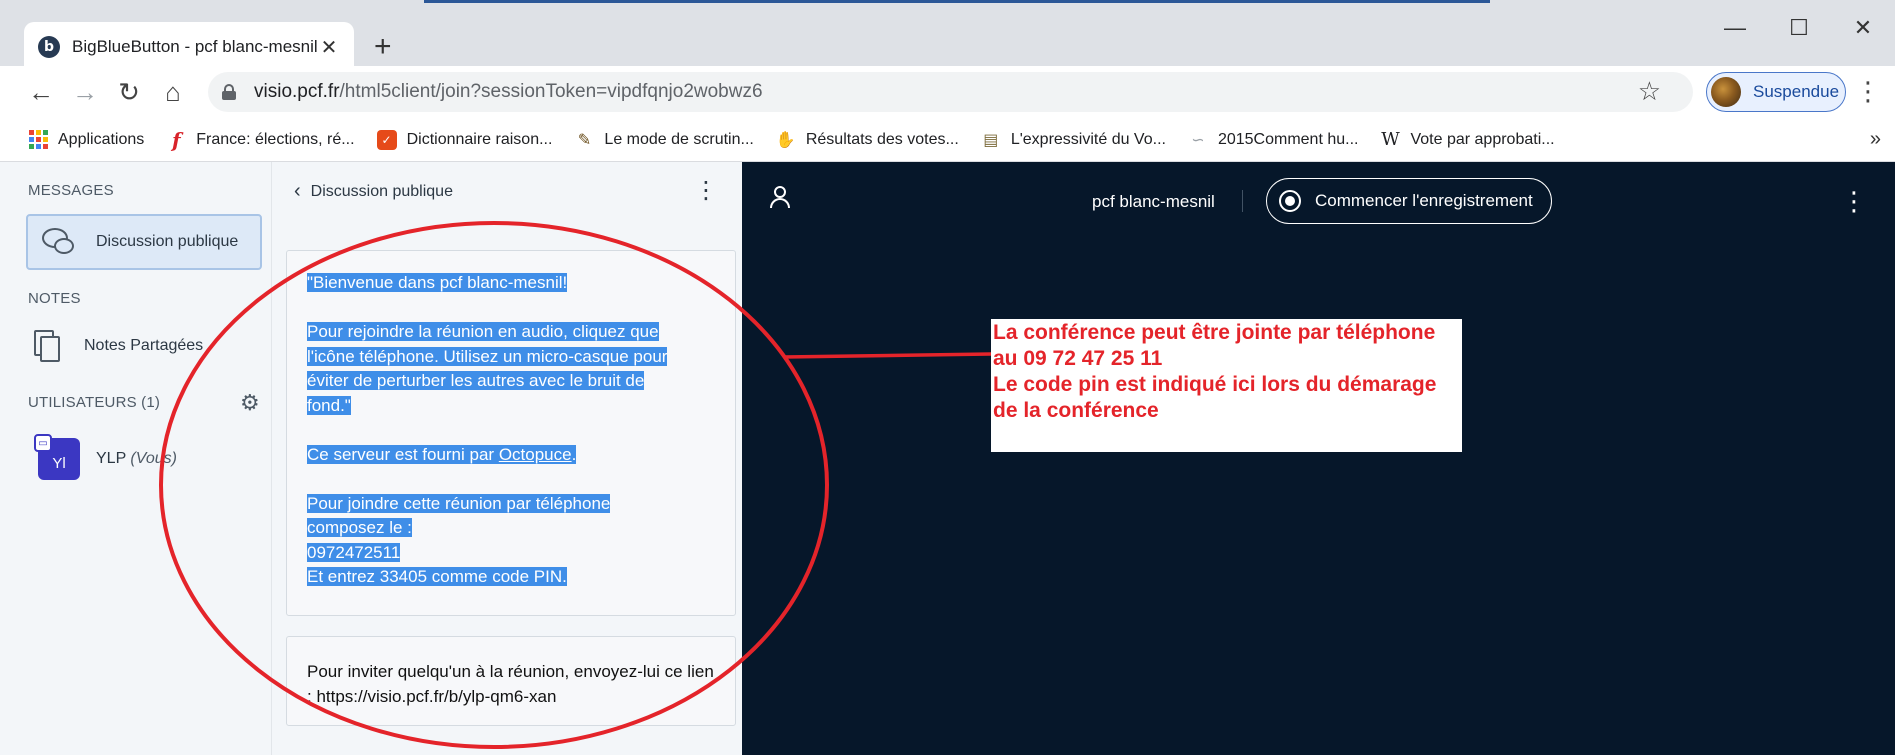  I want to click on welcome-line: composez le :, so click(359, 527).